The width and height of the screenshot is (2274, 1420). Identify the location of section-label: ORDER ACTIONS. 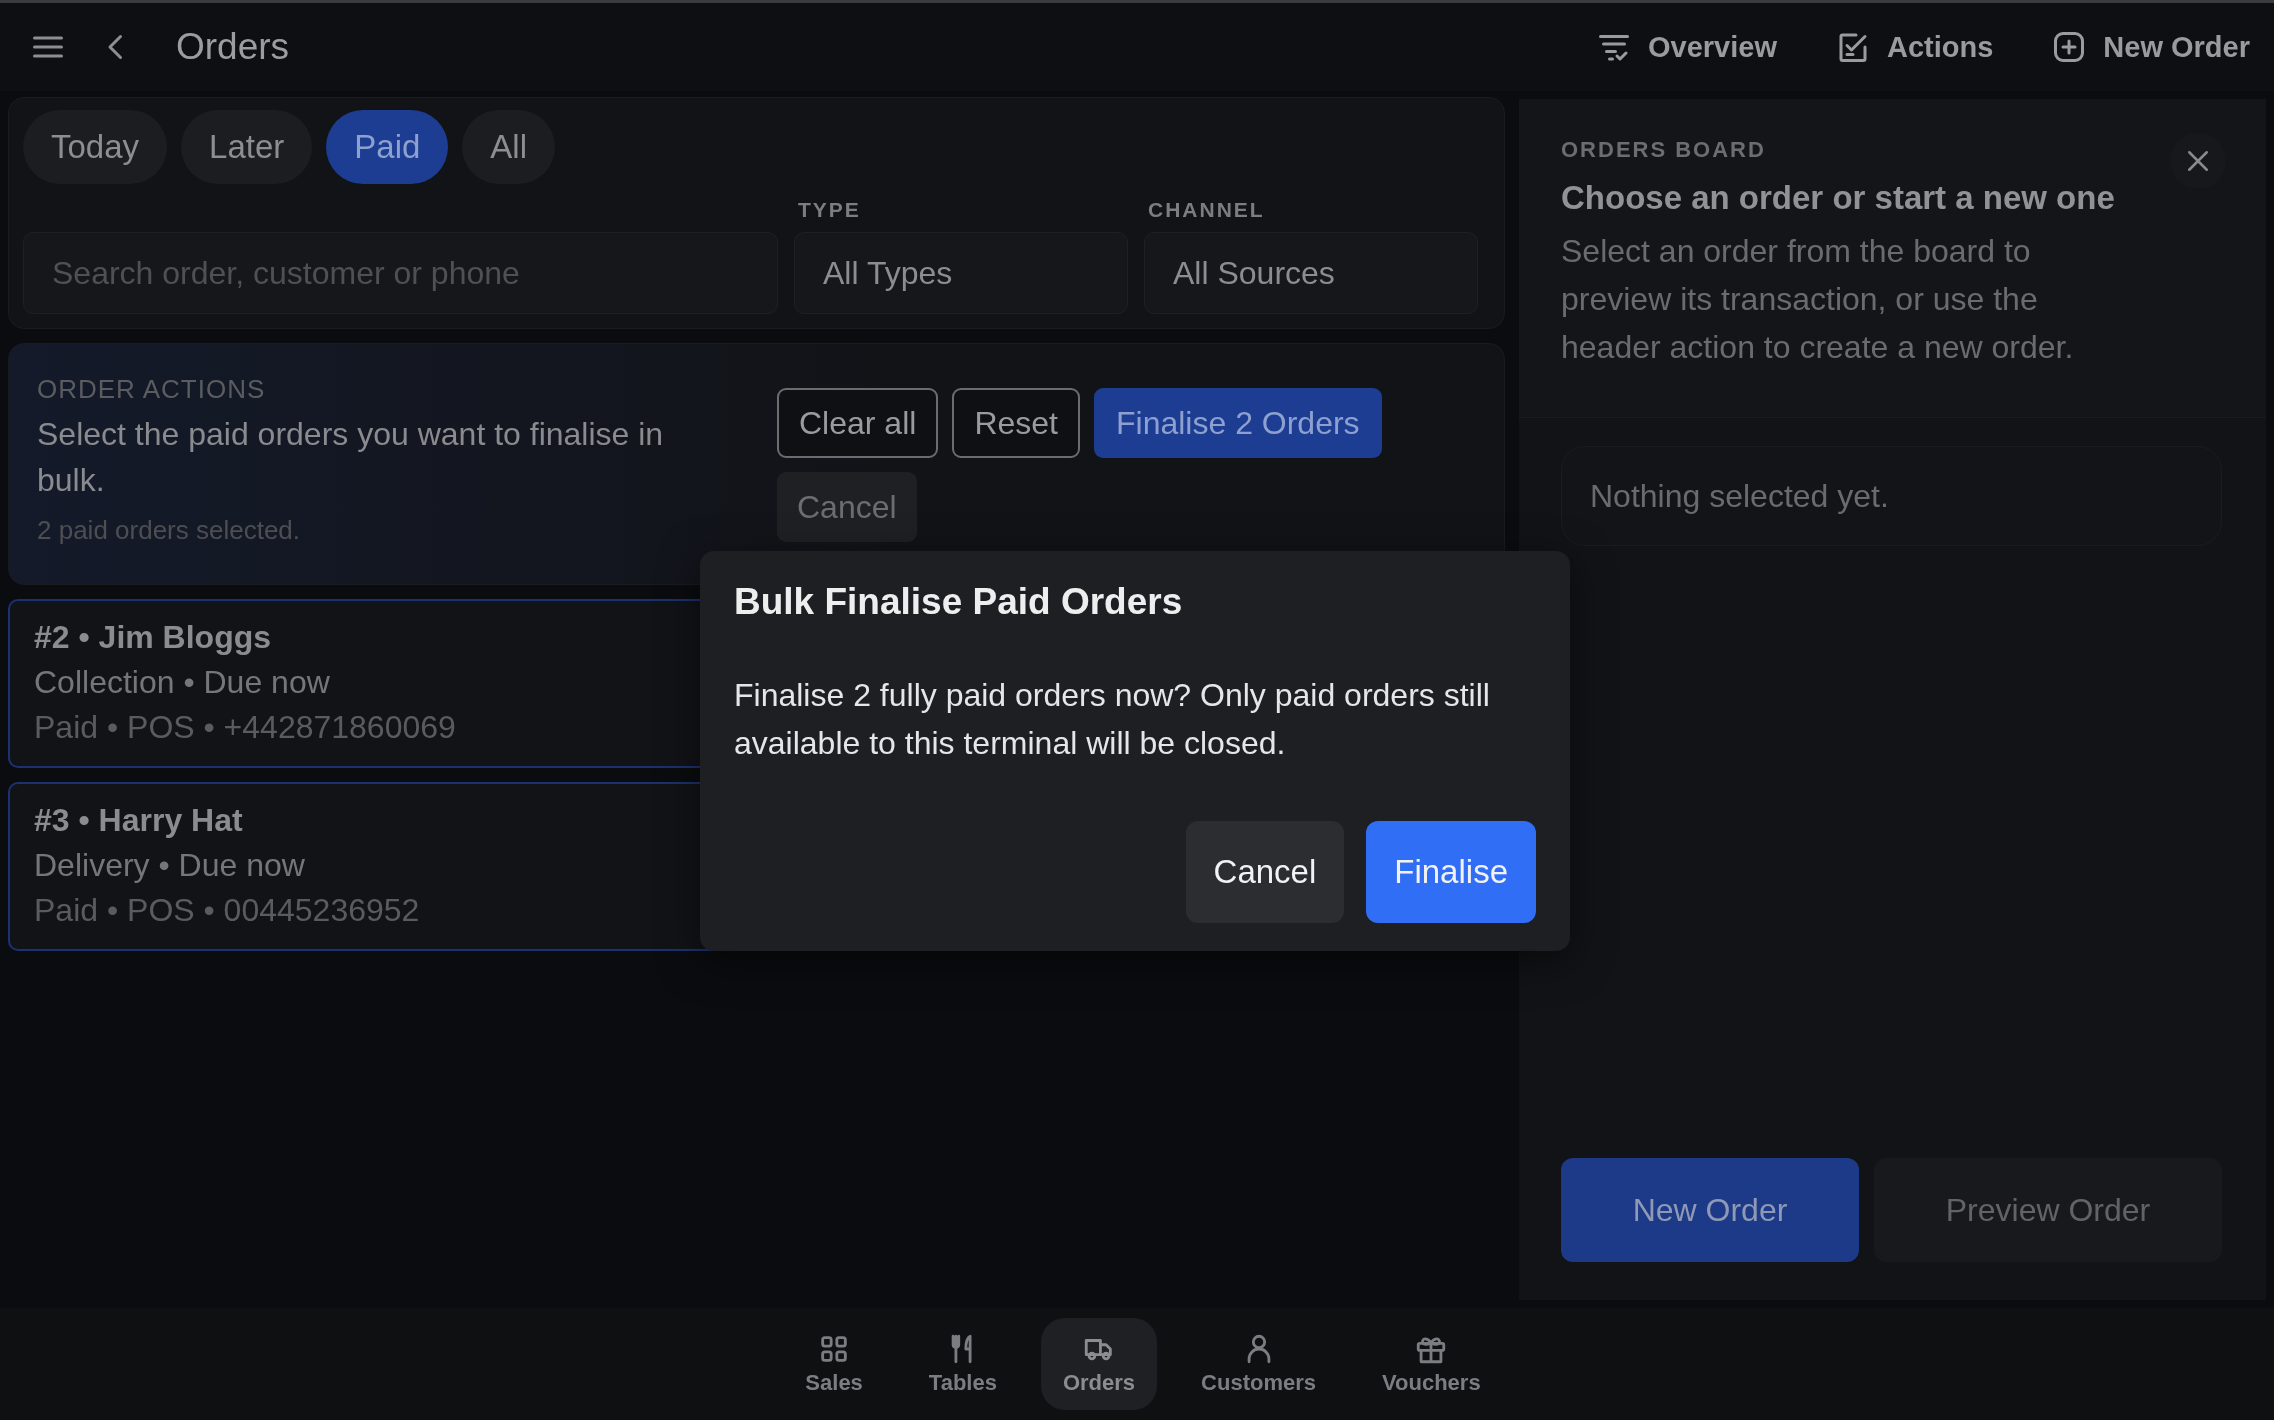
(152, 389).